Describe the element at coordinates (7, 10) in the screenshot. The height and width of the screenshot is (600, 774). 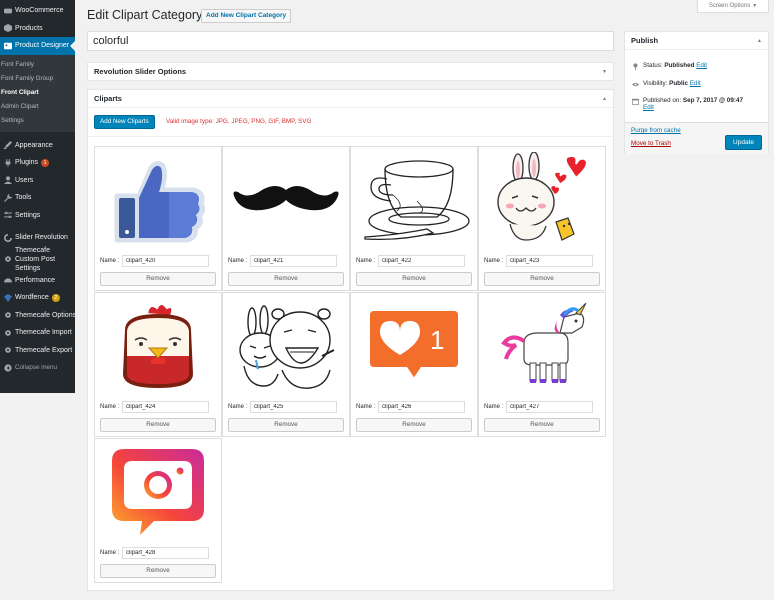
I see `woocommerce-icon` at that location.